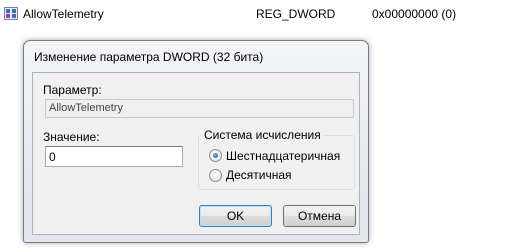 The height and width of the screenshot is (252, 523). What do you see at coordinates (283, 156) in the screenshot?
I see `hexadecimal-radio-label: Шестнадцатеричная` at bounding box center [283, 156].